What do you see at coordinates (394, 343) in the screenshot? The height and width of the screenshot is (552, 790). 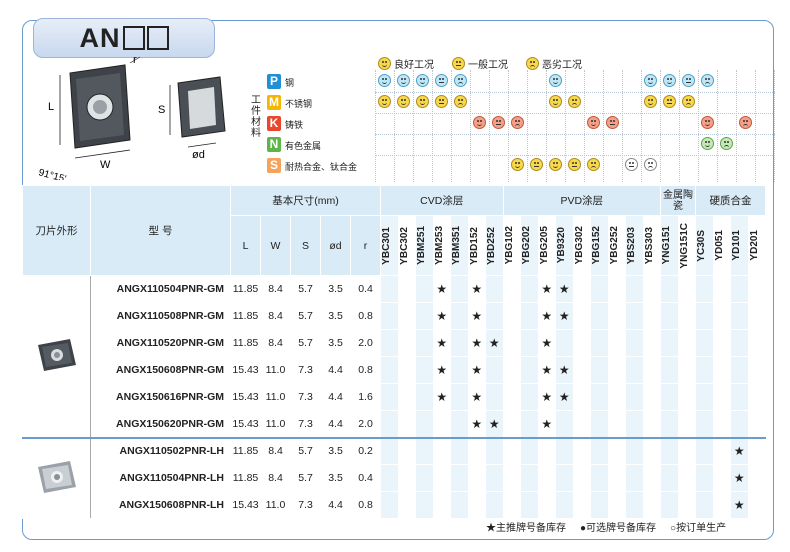 I see `table-row: ANGX110520PNR-GM 11.85 8.4 5.7 3.5 2.0 ★ ★ ★ ★` at bounding box center [394, 343].